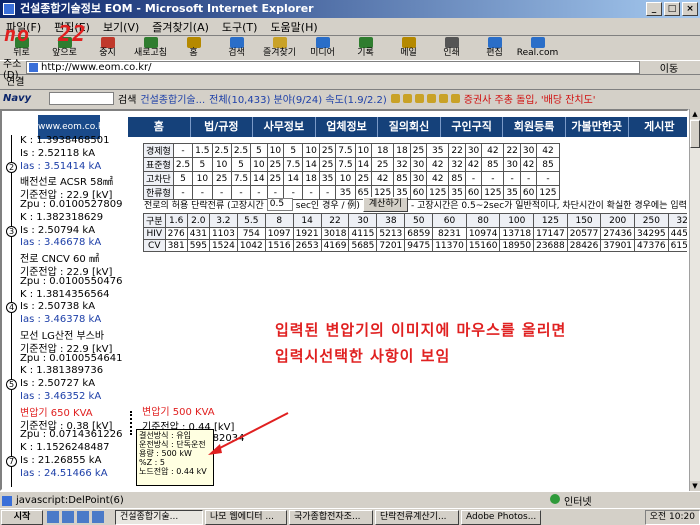 This screenshot has width=700, height=525. Describe the element at coordinates (11, 231) in the screenshot. I see `node-number-marker: 3` at that location.